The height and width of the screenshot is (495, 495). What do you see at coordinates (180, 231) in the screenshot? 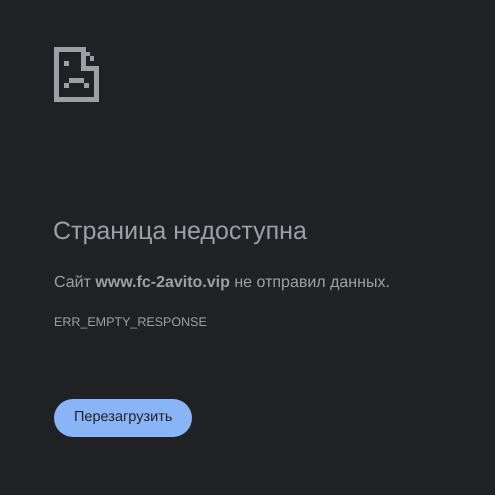
I see `page-title: Страница недоступна` at bounding box center [180, 231].